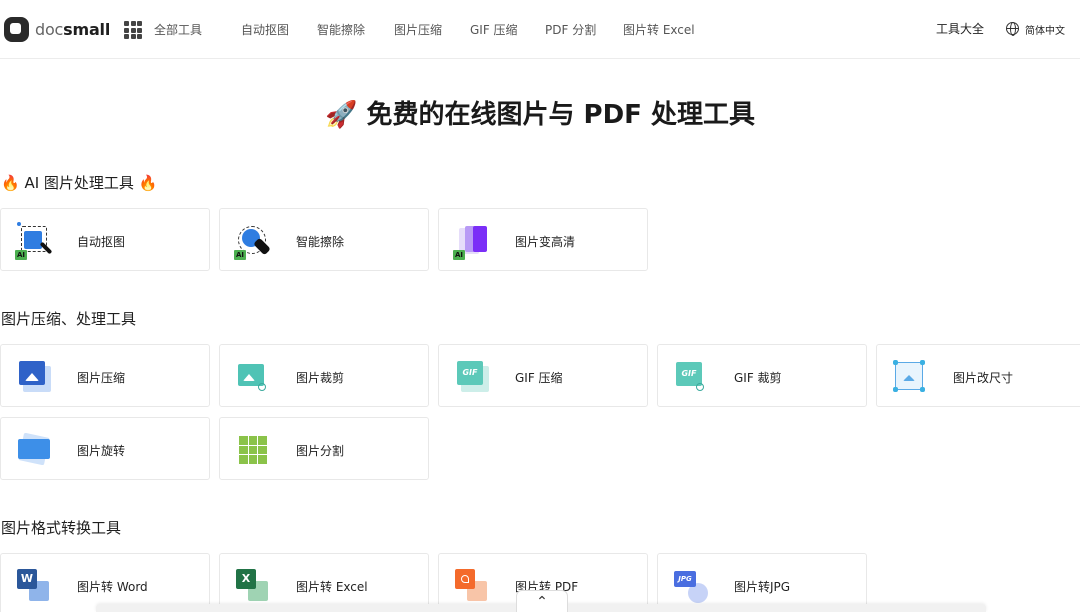  I want to click on gif-crop-icon: GIF, so click(691, 377).